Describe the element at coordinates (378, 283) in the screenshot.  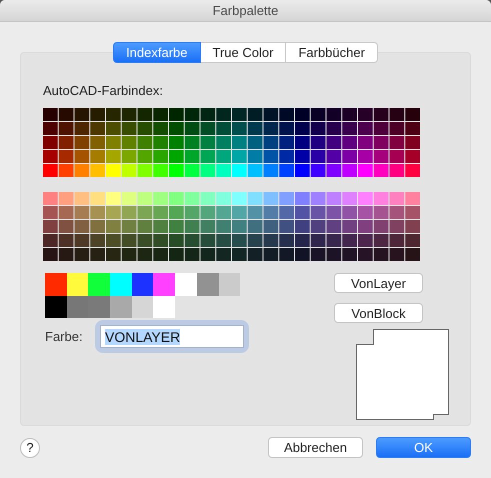
I see `by-layer-button: VonLayer` at that location.